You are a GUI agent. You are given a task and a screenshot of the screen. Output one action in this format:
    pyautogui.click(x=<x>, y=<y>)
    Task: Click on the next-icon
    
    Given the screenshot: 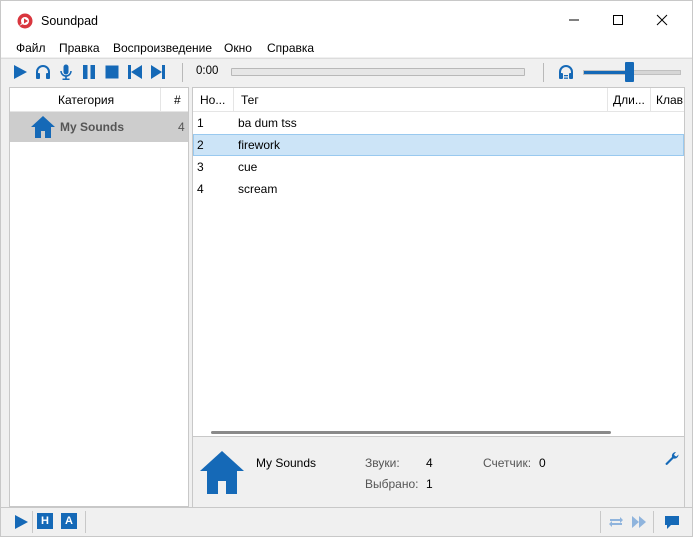 What is the action you would take?
    pyautogui.click(x=158, y=72)
    